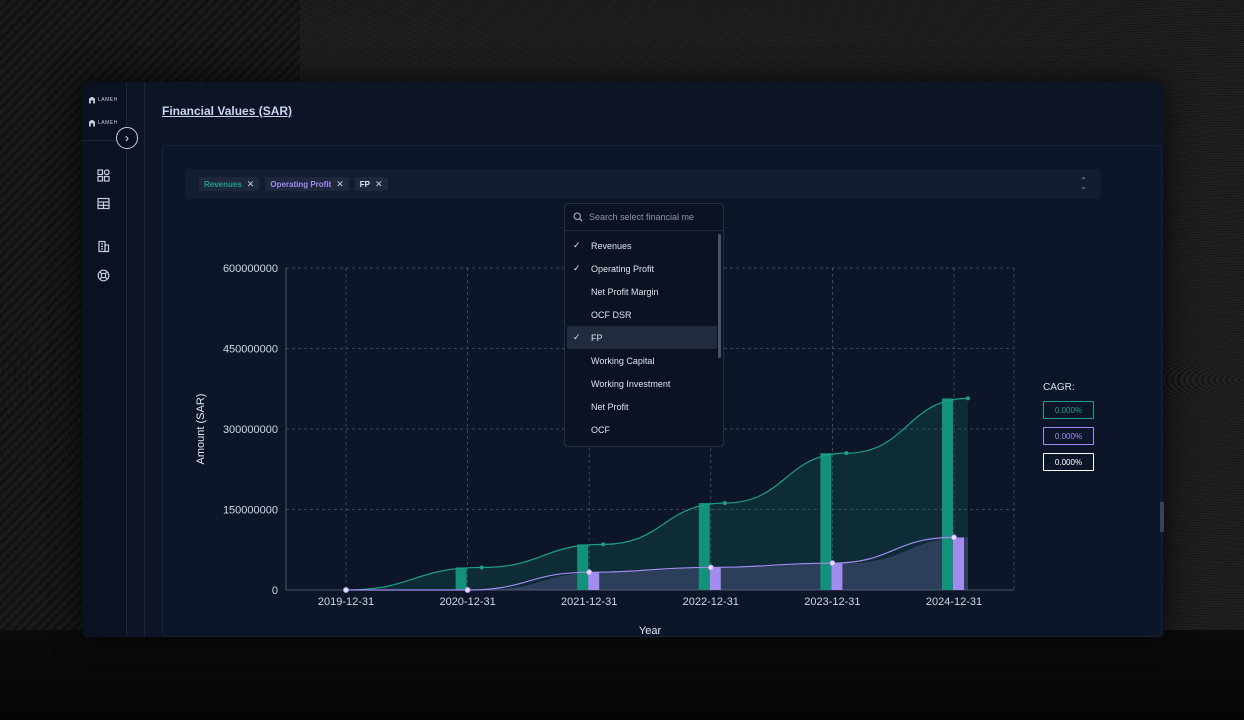 This screenshot has height=720, width=1244. Describe the element at coordinates (301, 184) in the screenshot. I see `chip-label: Operating Profit` at that location.